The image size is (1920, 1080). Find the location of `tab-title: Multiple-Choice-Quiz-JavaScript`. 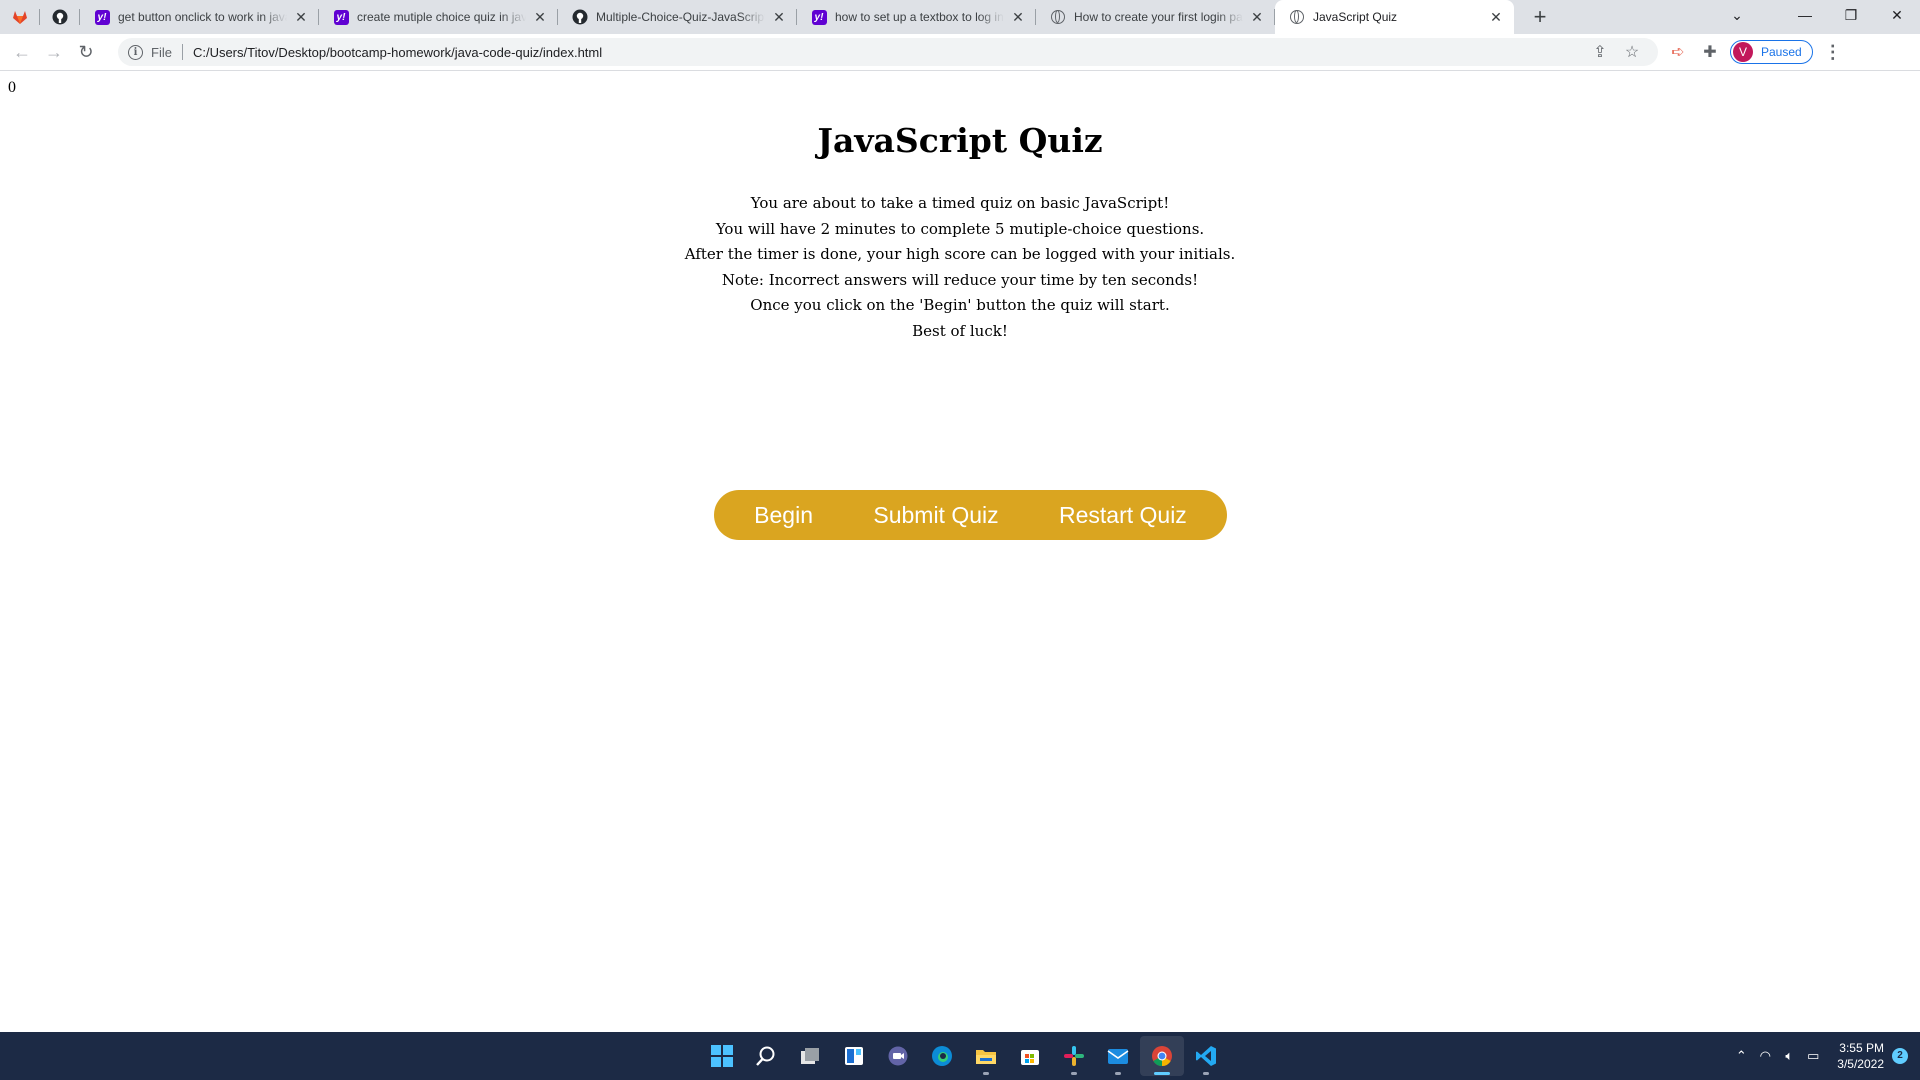

tab-title: Multiple-Choice-Quiz-JavaScript is located at coordinates (680, 17).